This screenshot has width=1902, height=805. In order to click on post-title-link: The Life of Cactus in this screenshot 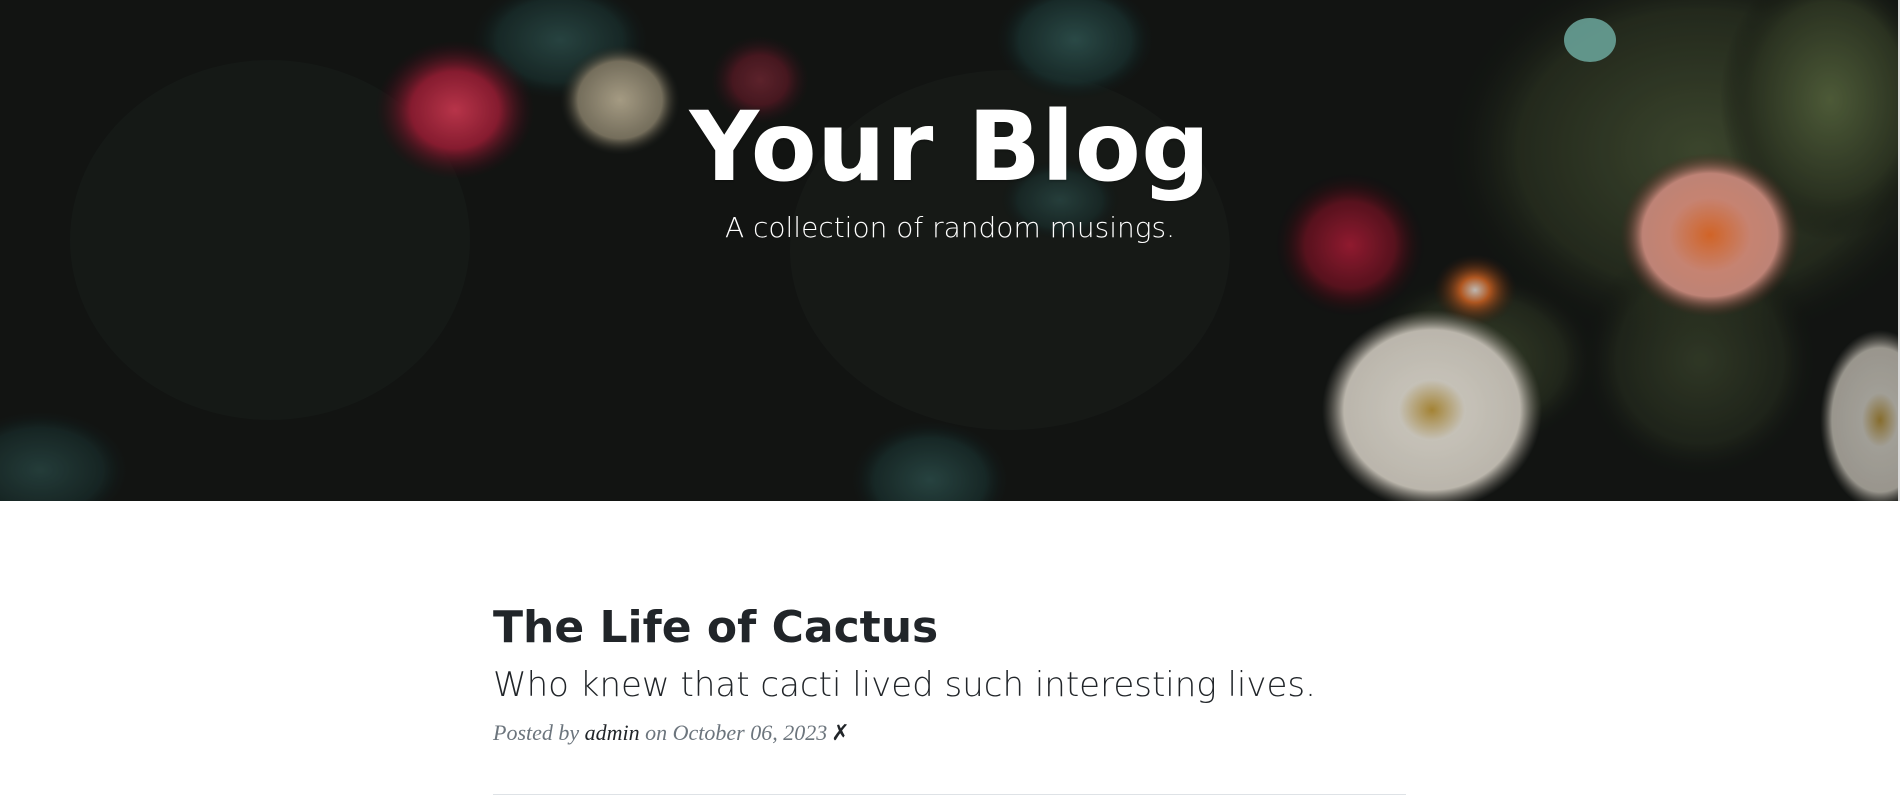, I will do `click(715, 627)`.